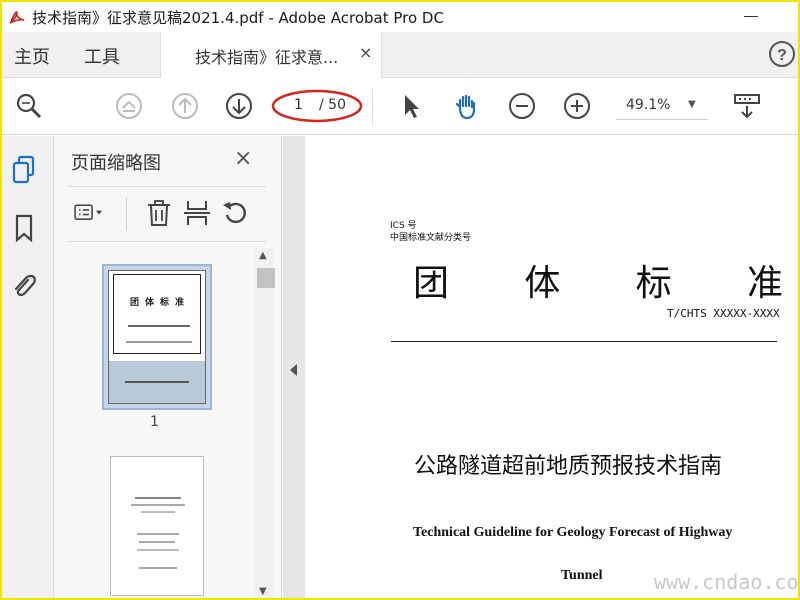 Image resolution: width=800 pixels, height=600 pixels. What do you see at coordinates (582, 575) in the screenshot?
I see `document-title-en-line2: Tunnel` at bounding box center [582, 575].